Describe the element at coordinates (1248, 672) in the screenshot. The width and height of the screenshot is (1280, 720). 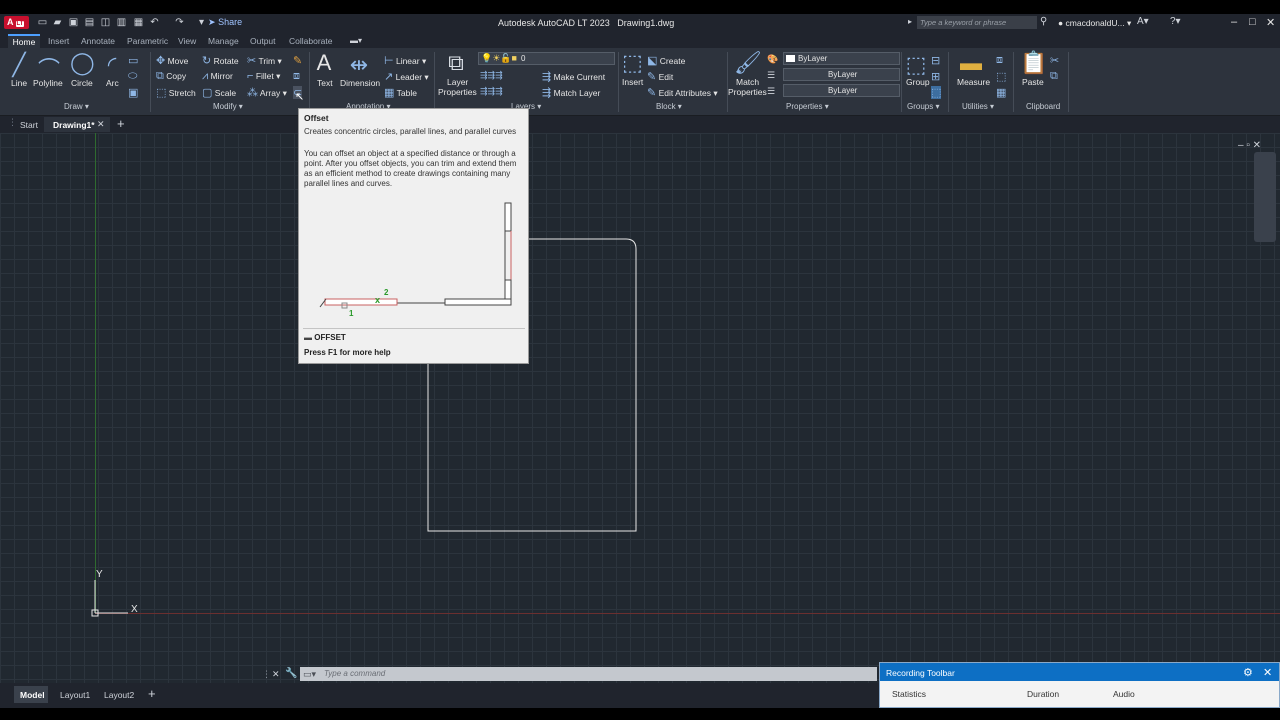
I see `settings-gear-icon: ⚙` at that location.